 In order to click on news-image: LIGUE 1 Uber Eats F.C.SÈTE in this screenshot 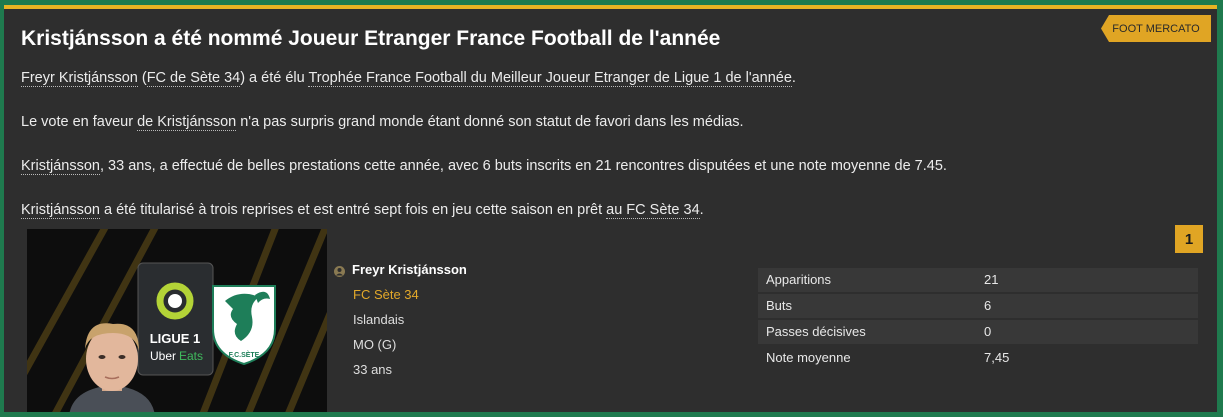, I will do `click(177, 320)`.